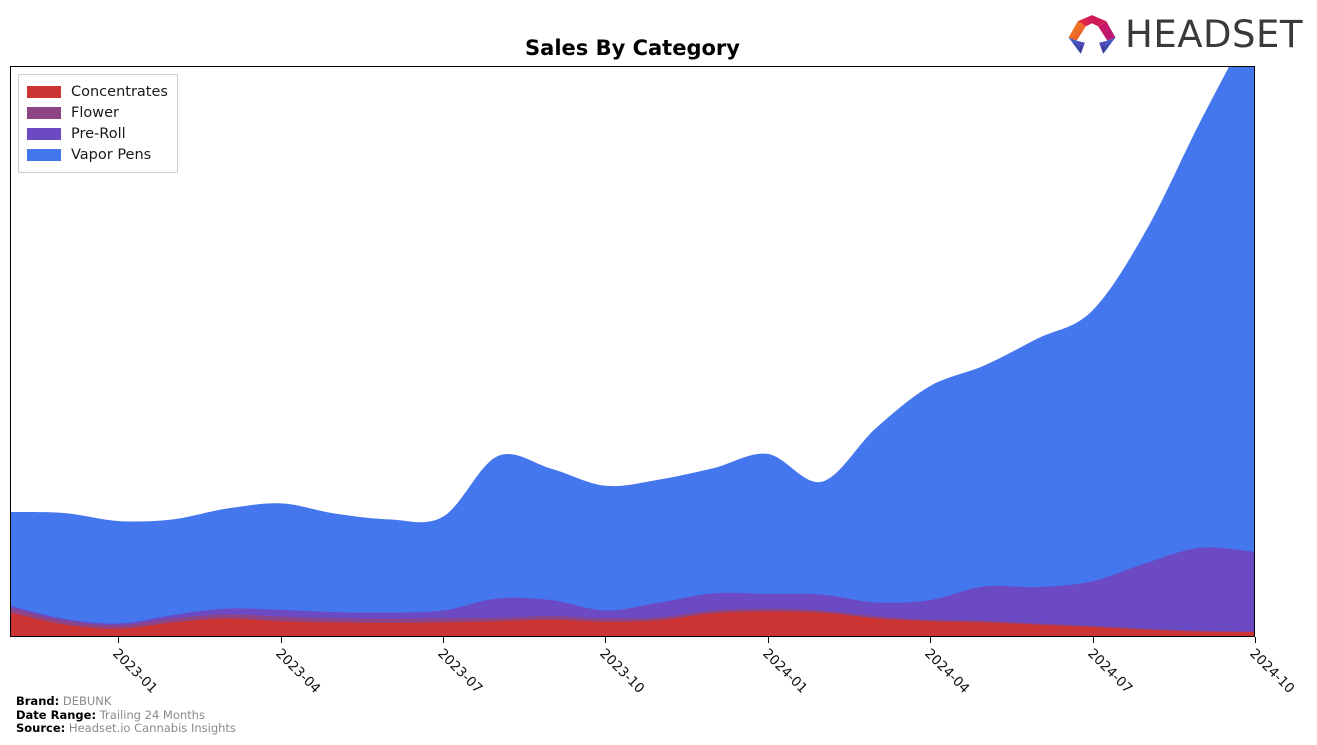 The image size is (1317, 745). I want to click on legend-item-concentrates: Concentrates, so click(97, 91).